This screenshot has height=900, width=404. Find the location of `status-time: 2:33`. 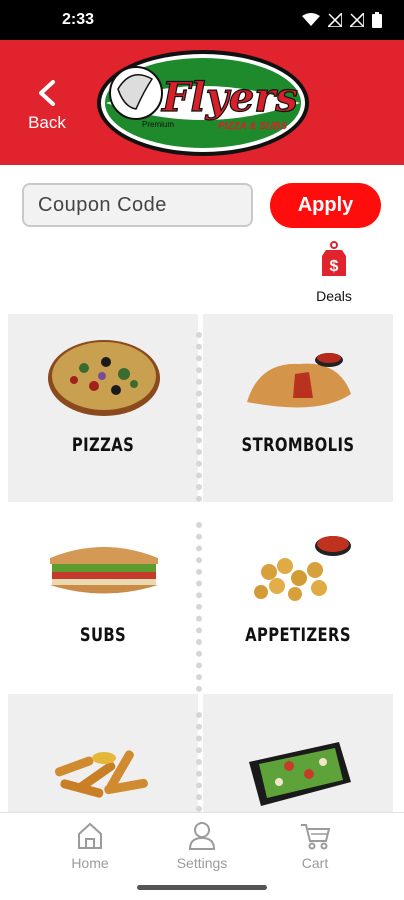

status-time: 2:33 is located at coordinates (78, 19).